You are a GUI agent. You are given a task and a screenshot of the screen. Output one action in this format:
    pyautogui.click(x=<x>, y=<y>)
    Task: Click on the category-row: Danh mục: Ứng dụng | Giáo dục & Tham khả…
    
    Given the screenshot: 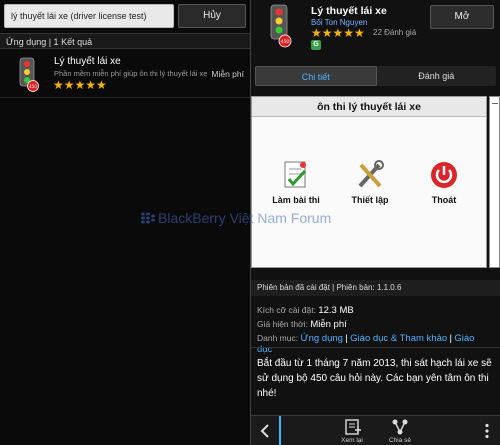 What is the action you would take?
    pyautogui.click(x=366, y=344)
    